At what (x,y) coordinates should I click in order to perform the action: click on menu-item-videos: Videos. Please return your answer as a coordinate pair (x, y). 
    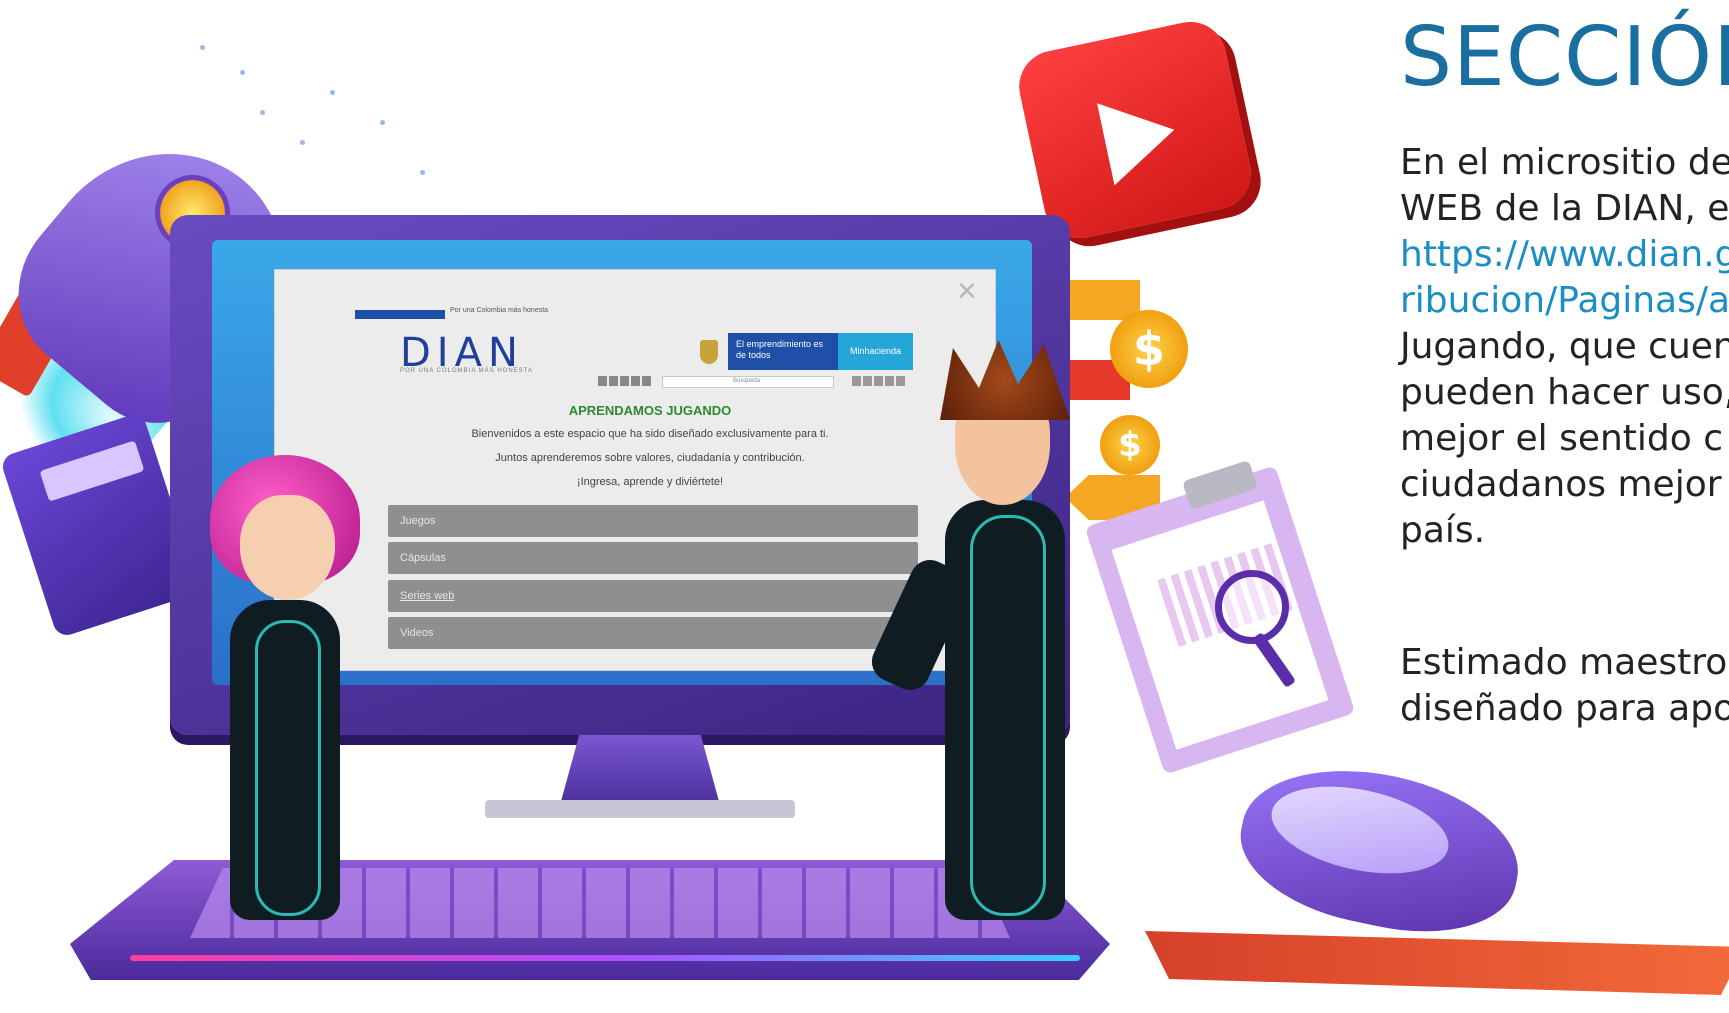
    Looking at the image, I should click on (653, 633).